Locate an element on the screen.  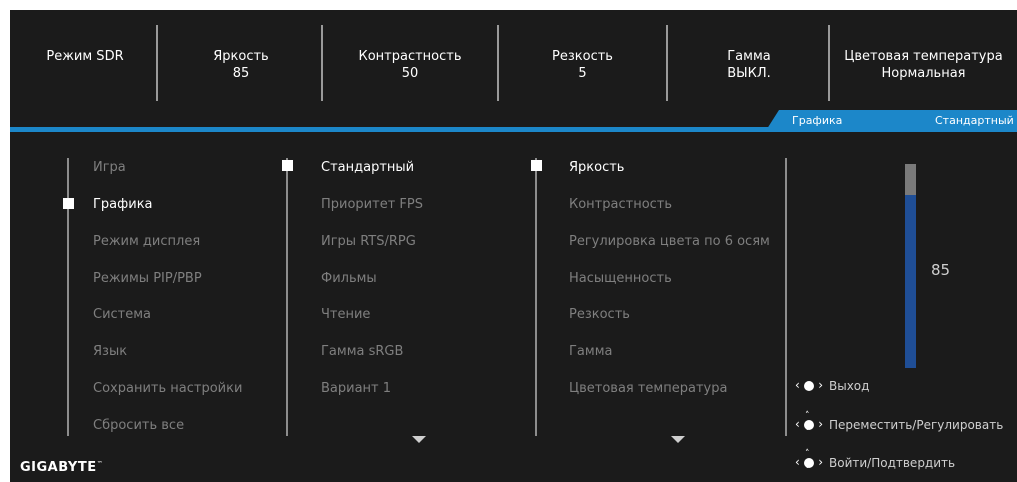
status-value: 5 is located at coordinates (582, 73).